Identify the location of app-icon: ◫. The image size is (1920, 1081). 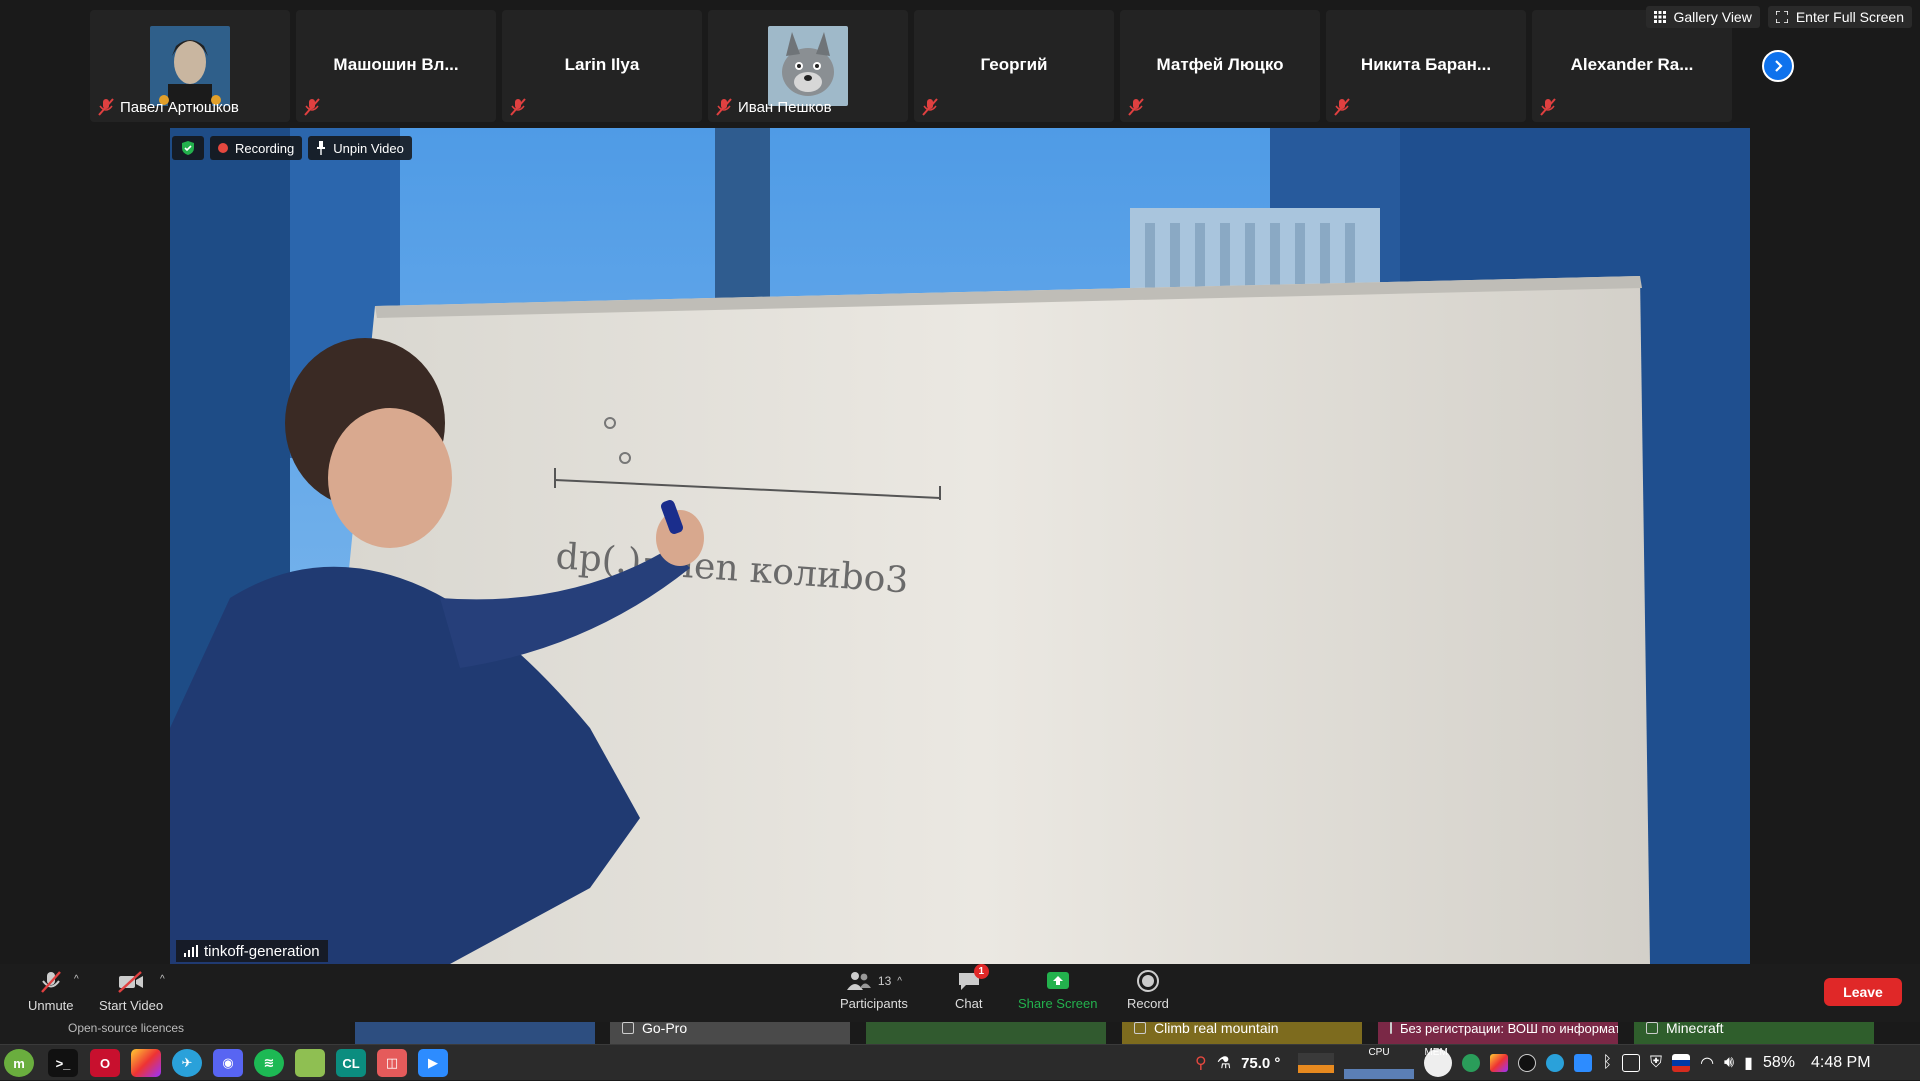
(392, 1063).